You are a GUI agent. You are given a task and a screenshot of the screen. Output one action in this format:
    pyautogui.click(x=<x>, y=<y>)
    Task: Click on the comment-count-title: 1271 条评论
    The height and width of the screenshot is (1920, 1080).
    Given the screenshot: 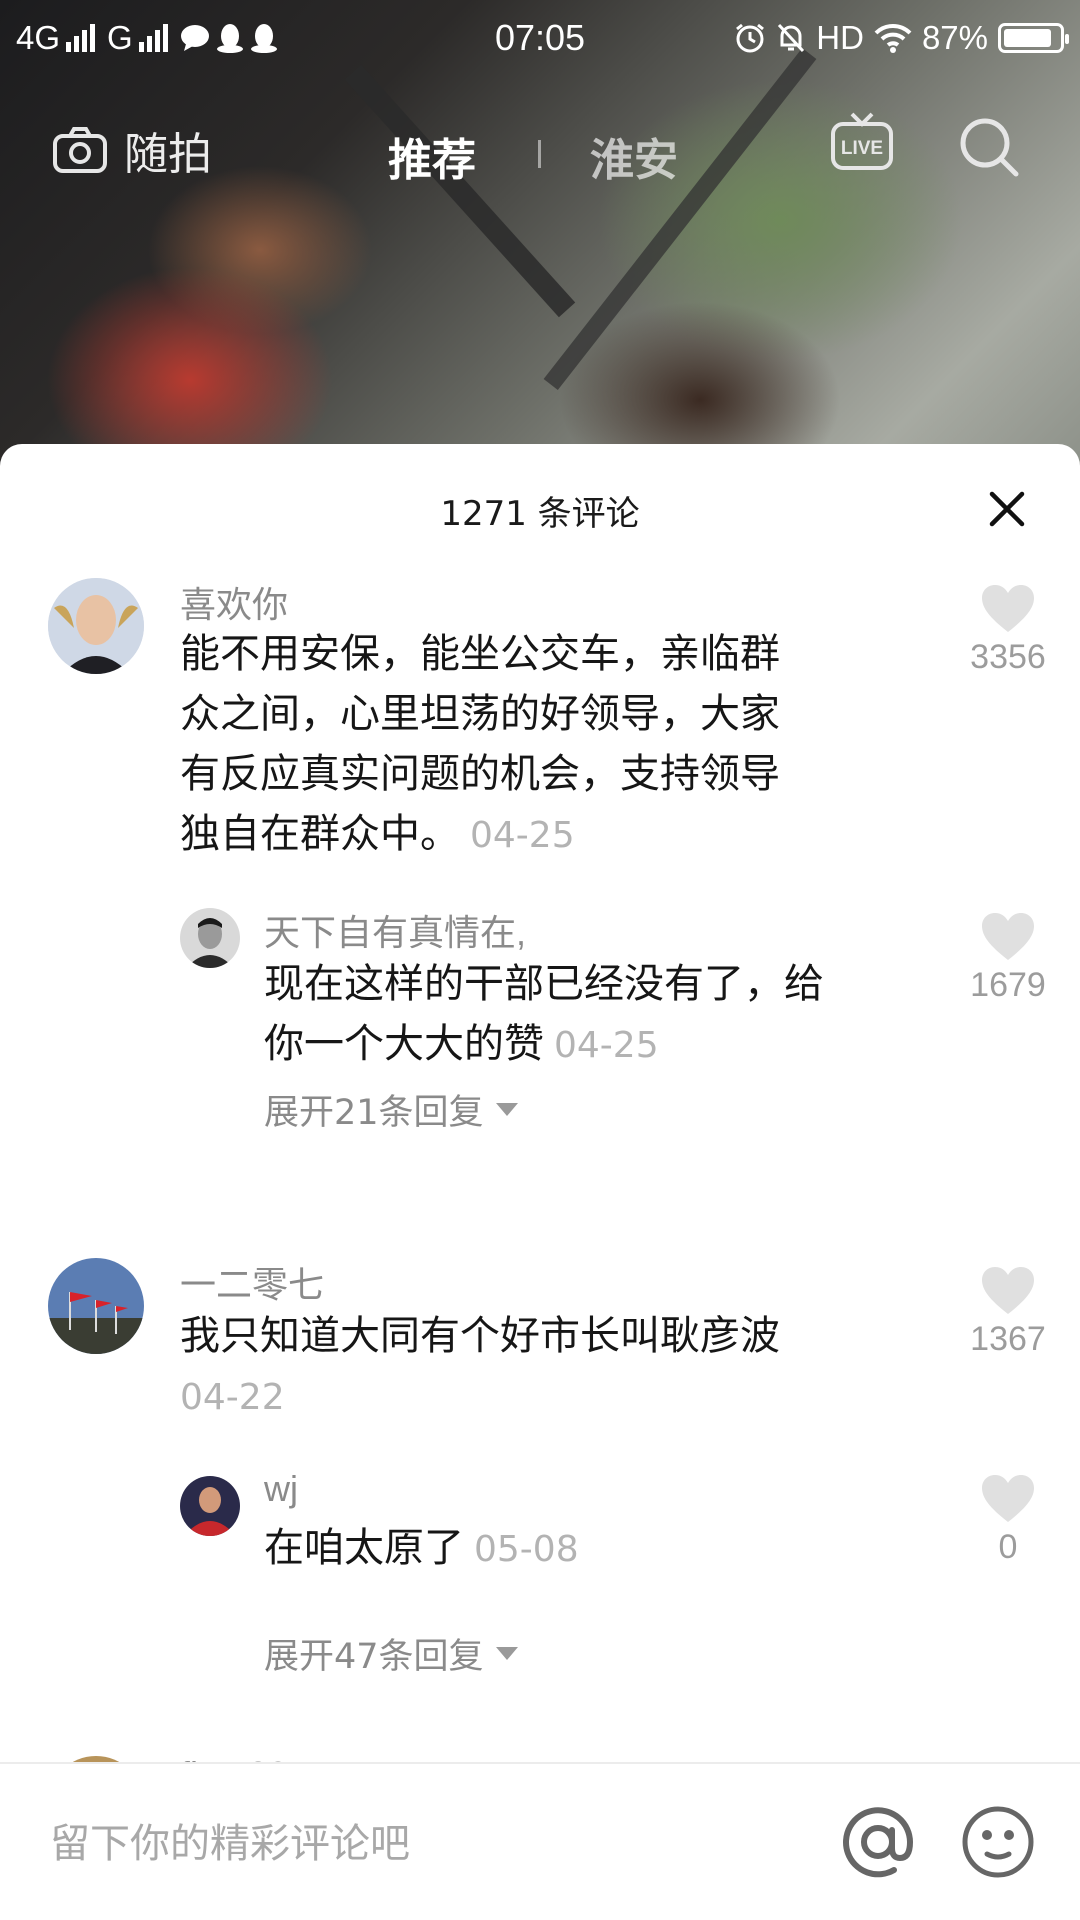 What is the action you would take?
    pyautogui.click(x=540, y=514)
    